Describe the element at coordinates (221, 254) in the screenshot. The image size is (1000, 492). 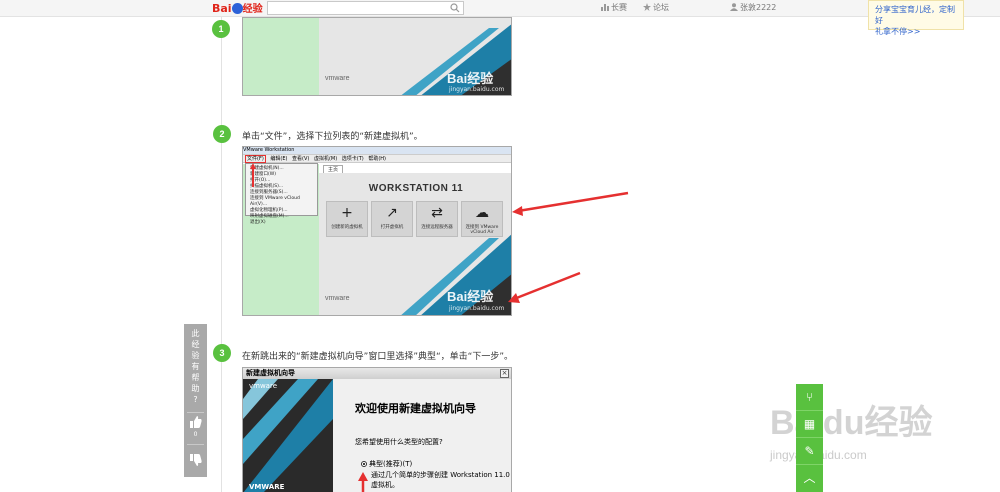
I see `step-timeline` at that location.